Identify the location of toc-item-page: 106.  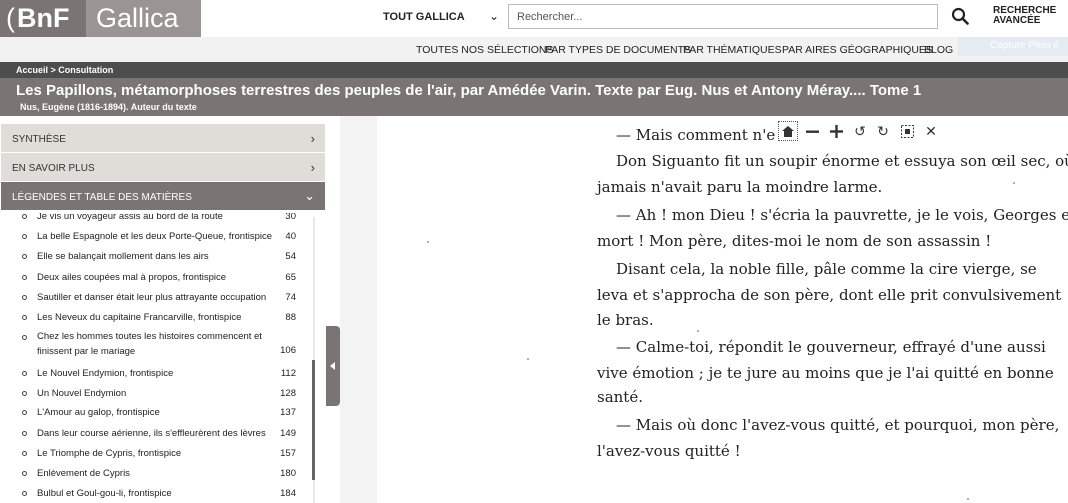
(288, 350).